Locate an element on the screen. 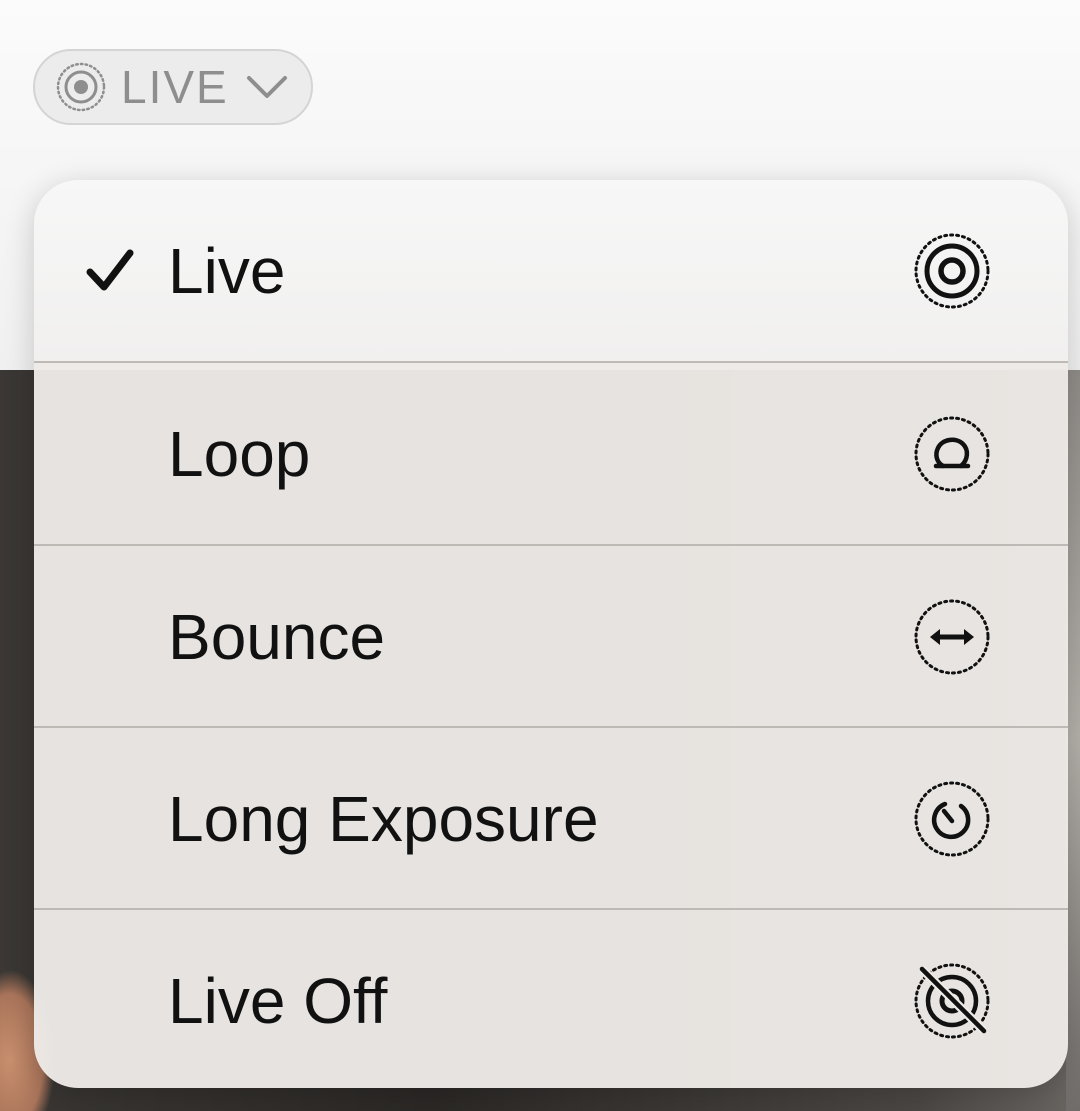 The image size is (1080, 1111). live-mode-label: LIVE is located at coordinates (175, 87).